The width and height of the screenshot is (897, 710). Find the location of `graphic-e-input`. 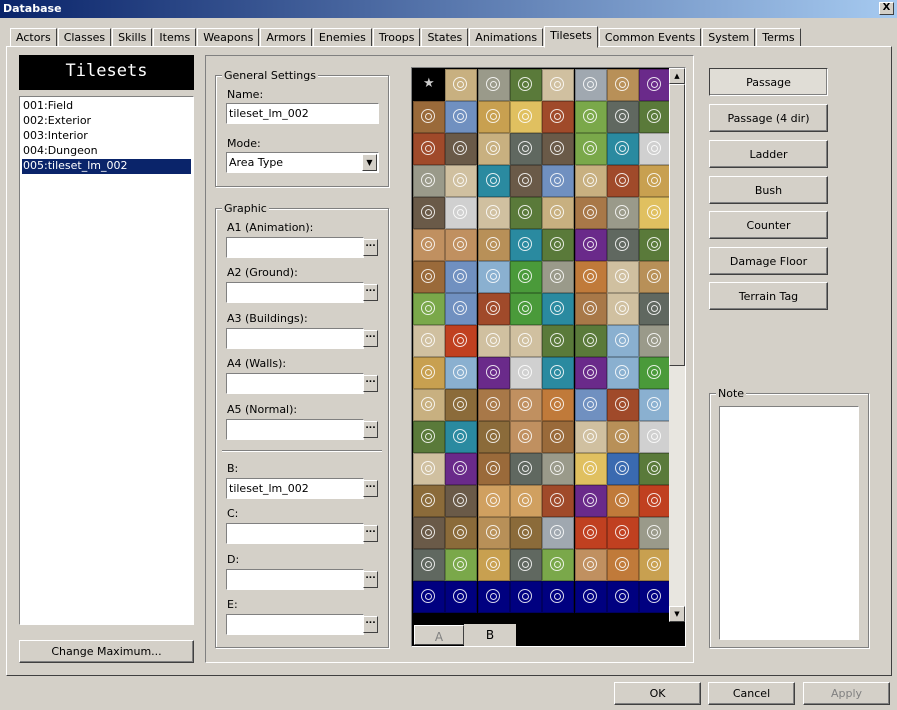

graphic-e-input is located at coordinates (295, 624).